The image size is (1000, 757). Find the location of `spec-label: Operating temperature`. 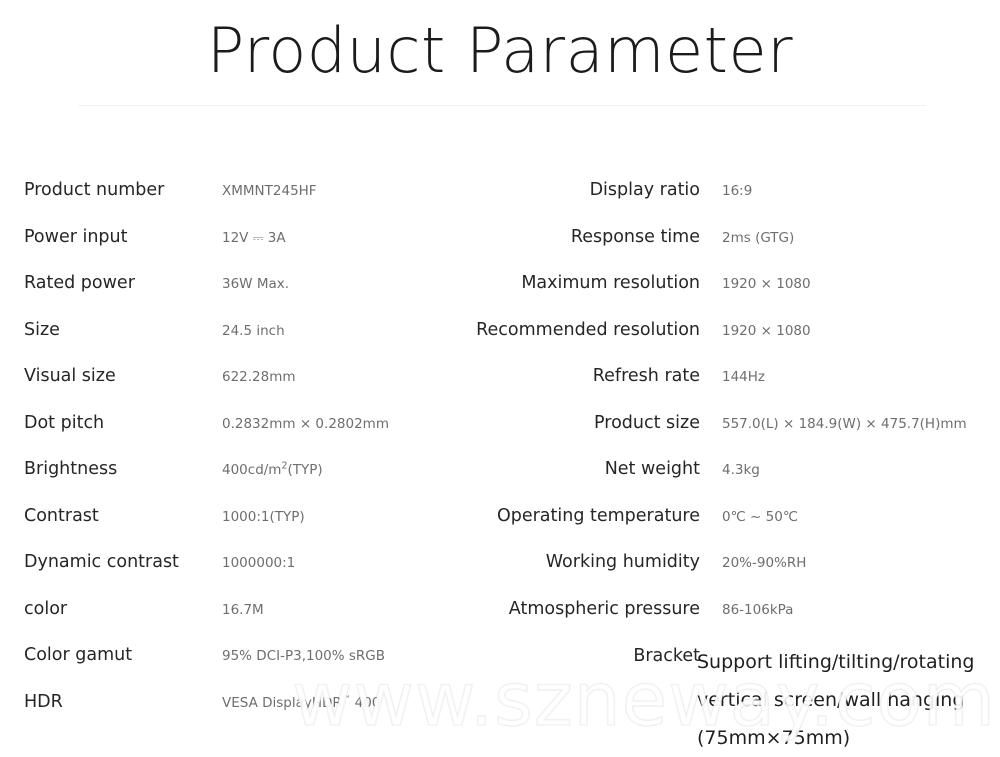

spec-label: Operating temperature is located at coordinates (598, 515).